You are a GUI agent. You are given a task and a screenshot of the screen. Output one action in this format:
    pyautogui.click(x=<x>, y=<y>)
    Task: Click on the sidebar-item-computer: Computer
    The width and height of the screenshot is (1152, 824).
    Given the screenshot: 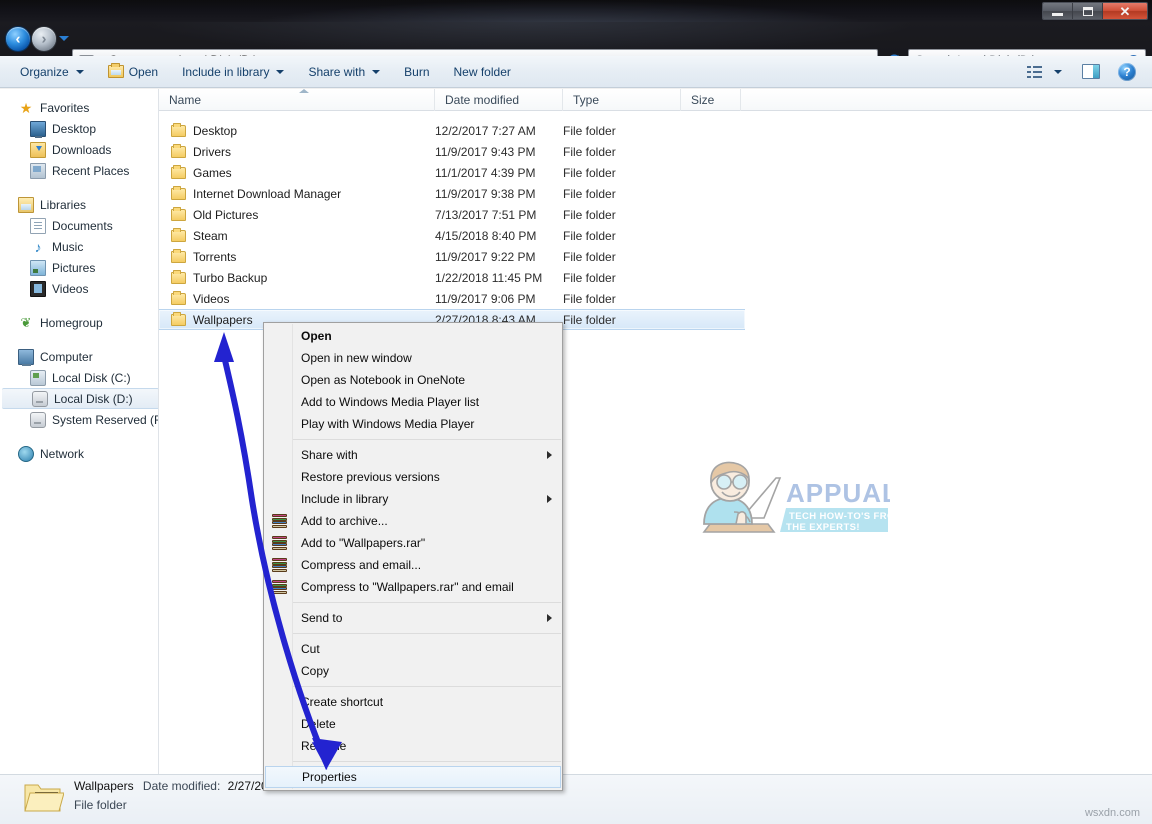 What is the action you would take?
    pyautogui.click(x=79, y=356)
    